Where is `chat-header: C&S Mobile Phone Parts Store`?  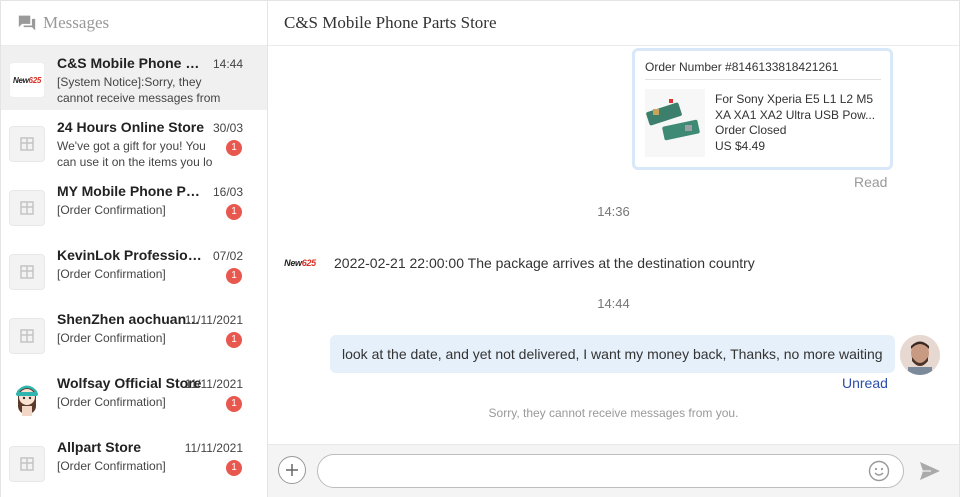
chat-header: C&S Mobile Phone Parts Store is located at coordinates (613, 23).